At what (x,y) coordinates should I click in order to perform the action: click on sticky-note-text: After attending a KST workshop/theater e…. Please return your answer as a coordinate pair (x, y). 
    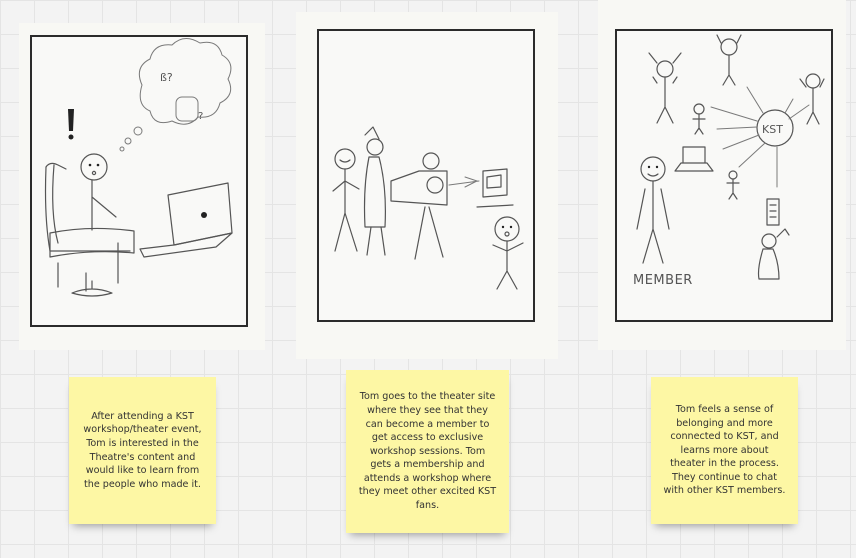
    Looking at the image, I should click on (142, 450).